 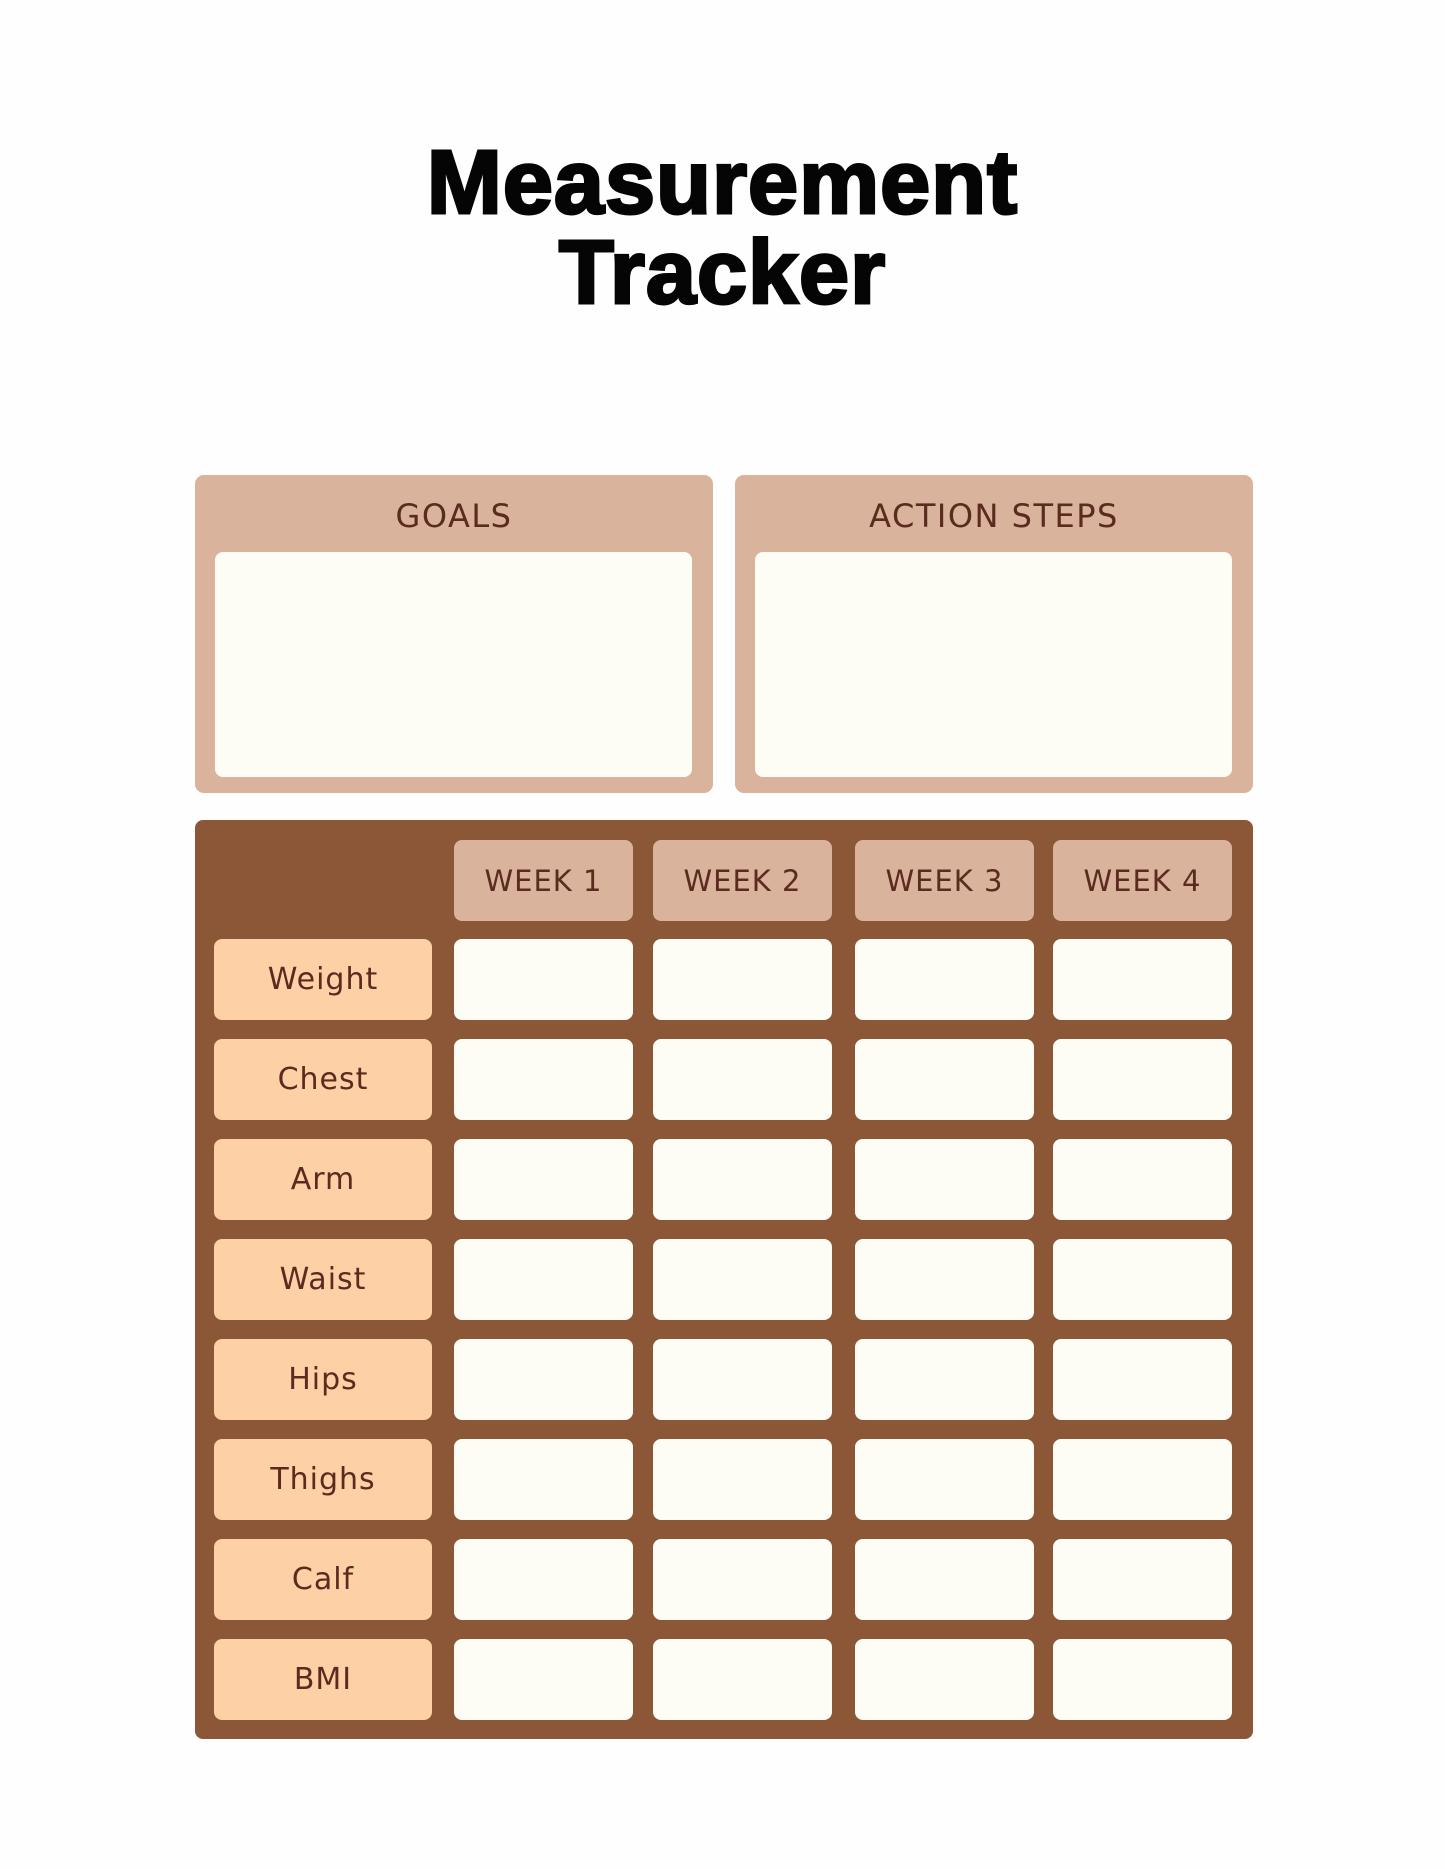 What do you see at coordinates (543, 880) in the screenshot?
I see `column-header-week-1: WEEK 1` at bounding box center [543, 880].